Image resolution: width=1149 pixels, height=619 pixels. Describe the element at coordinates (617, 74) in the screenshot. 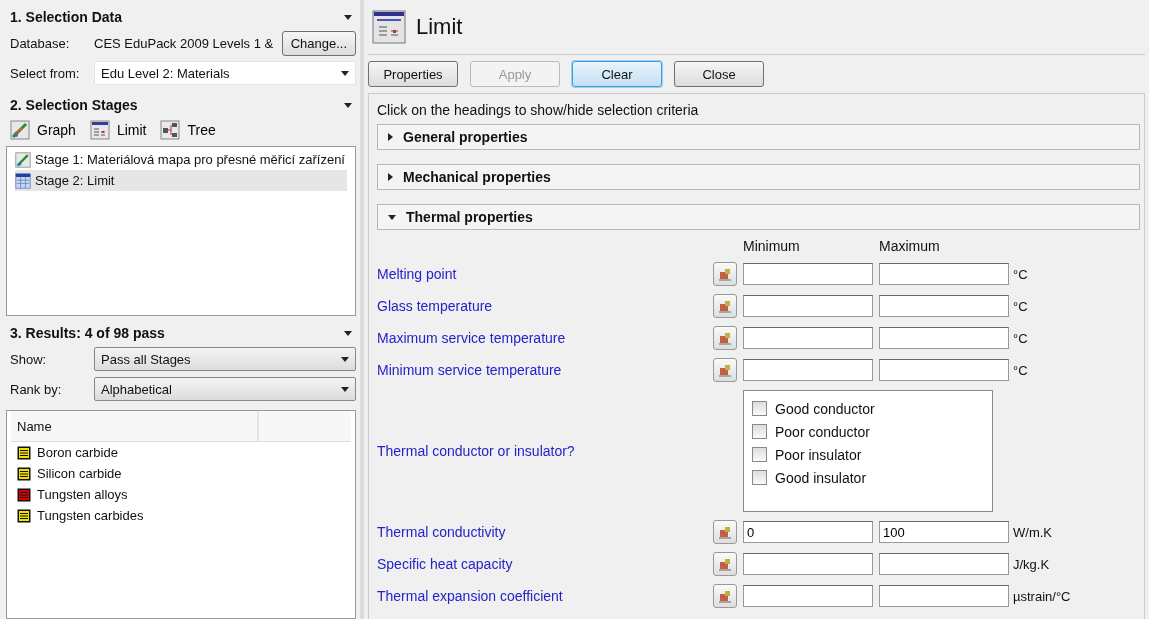

I see `toolbar-button: Clear` at that location.